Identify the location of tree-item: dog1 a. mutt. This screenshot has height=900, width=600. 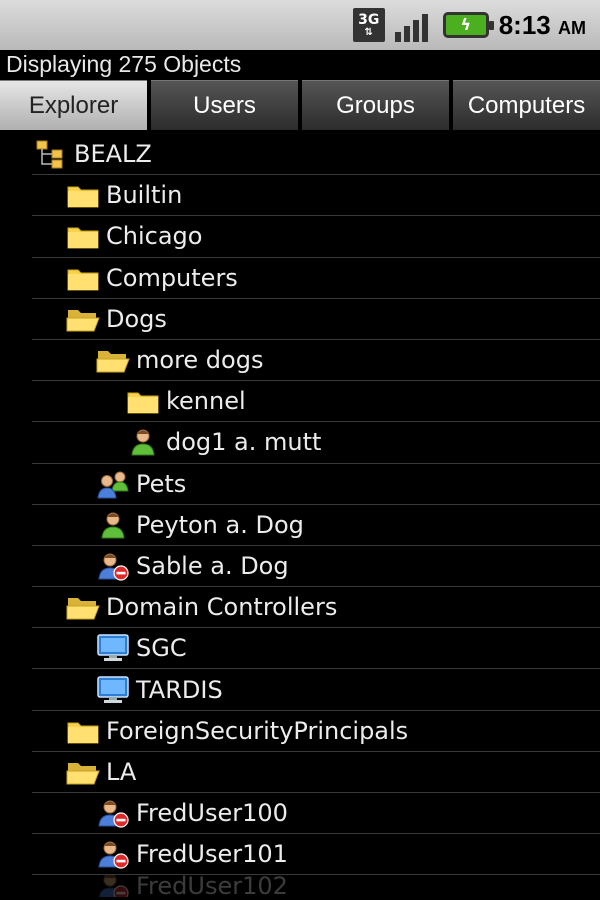
(316, 443).